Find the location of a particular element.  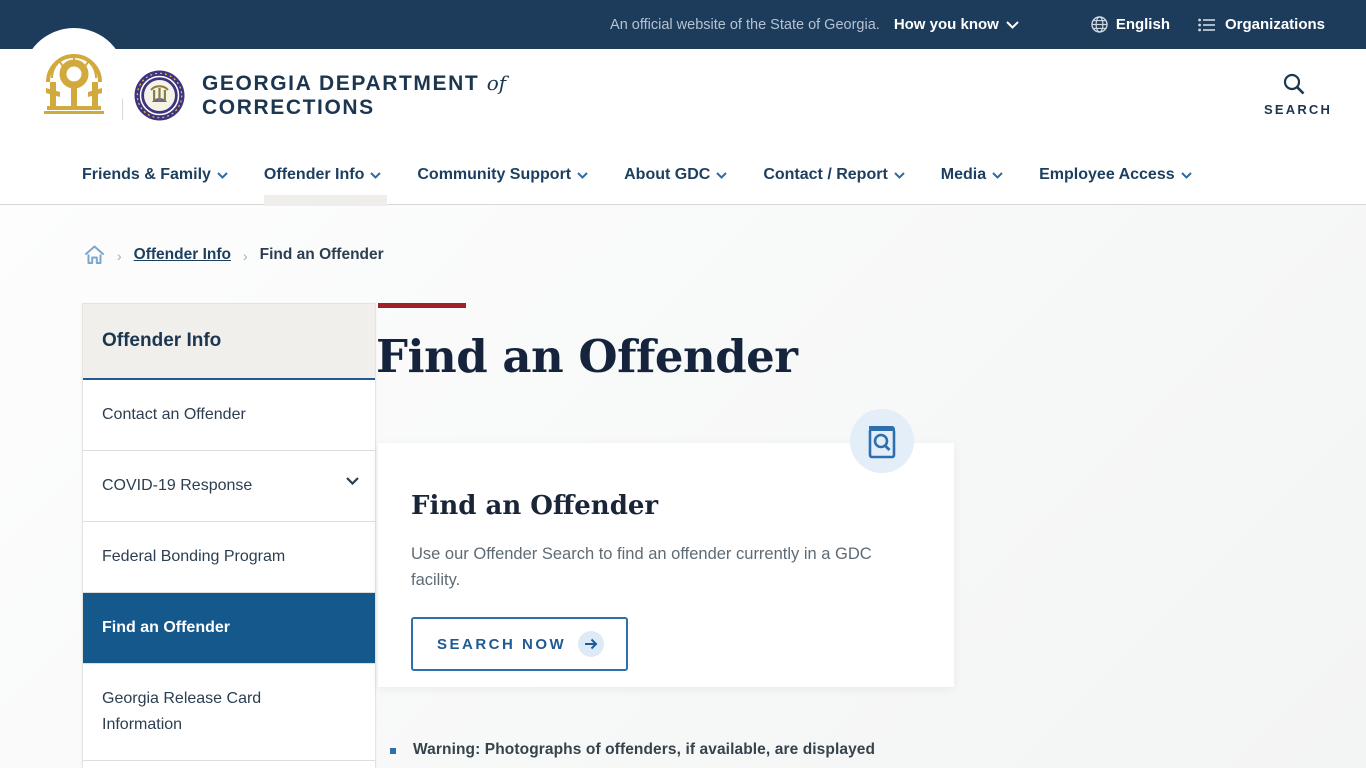

home-icon is located at coordinates (94, 255).